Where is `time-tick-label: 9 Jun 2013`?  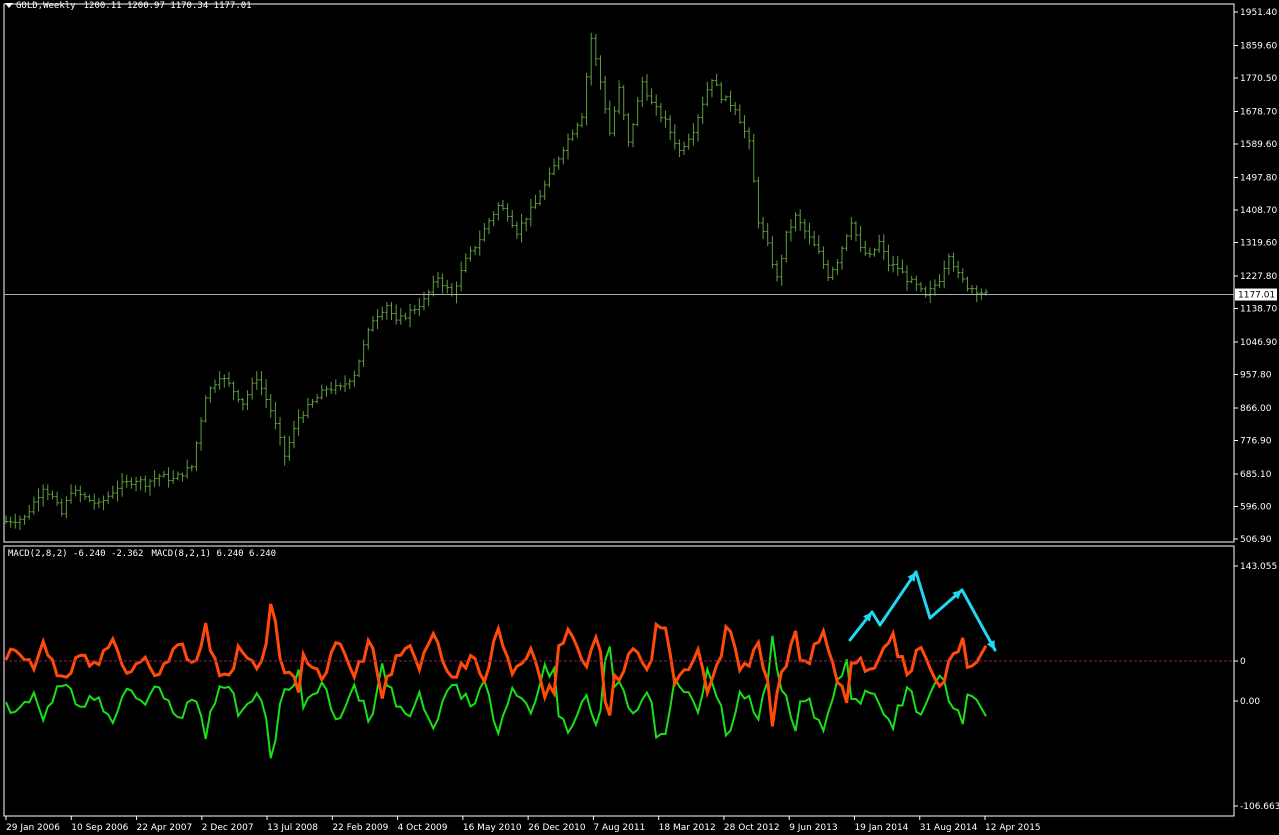
time-tick-label: 9 Jun 2013 is located at coordinates (813, 828).